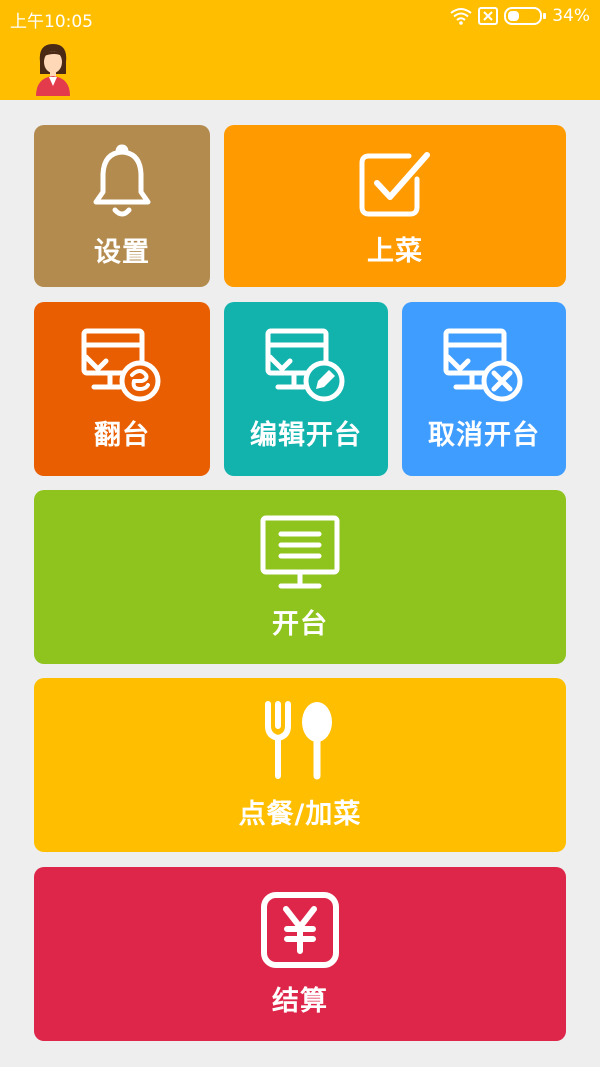  What do you see at coordinates (394, 183) in the screenshot?
I see `checkbox-icon` at bounding box center [394, 183].